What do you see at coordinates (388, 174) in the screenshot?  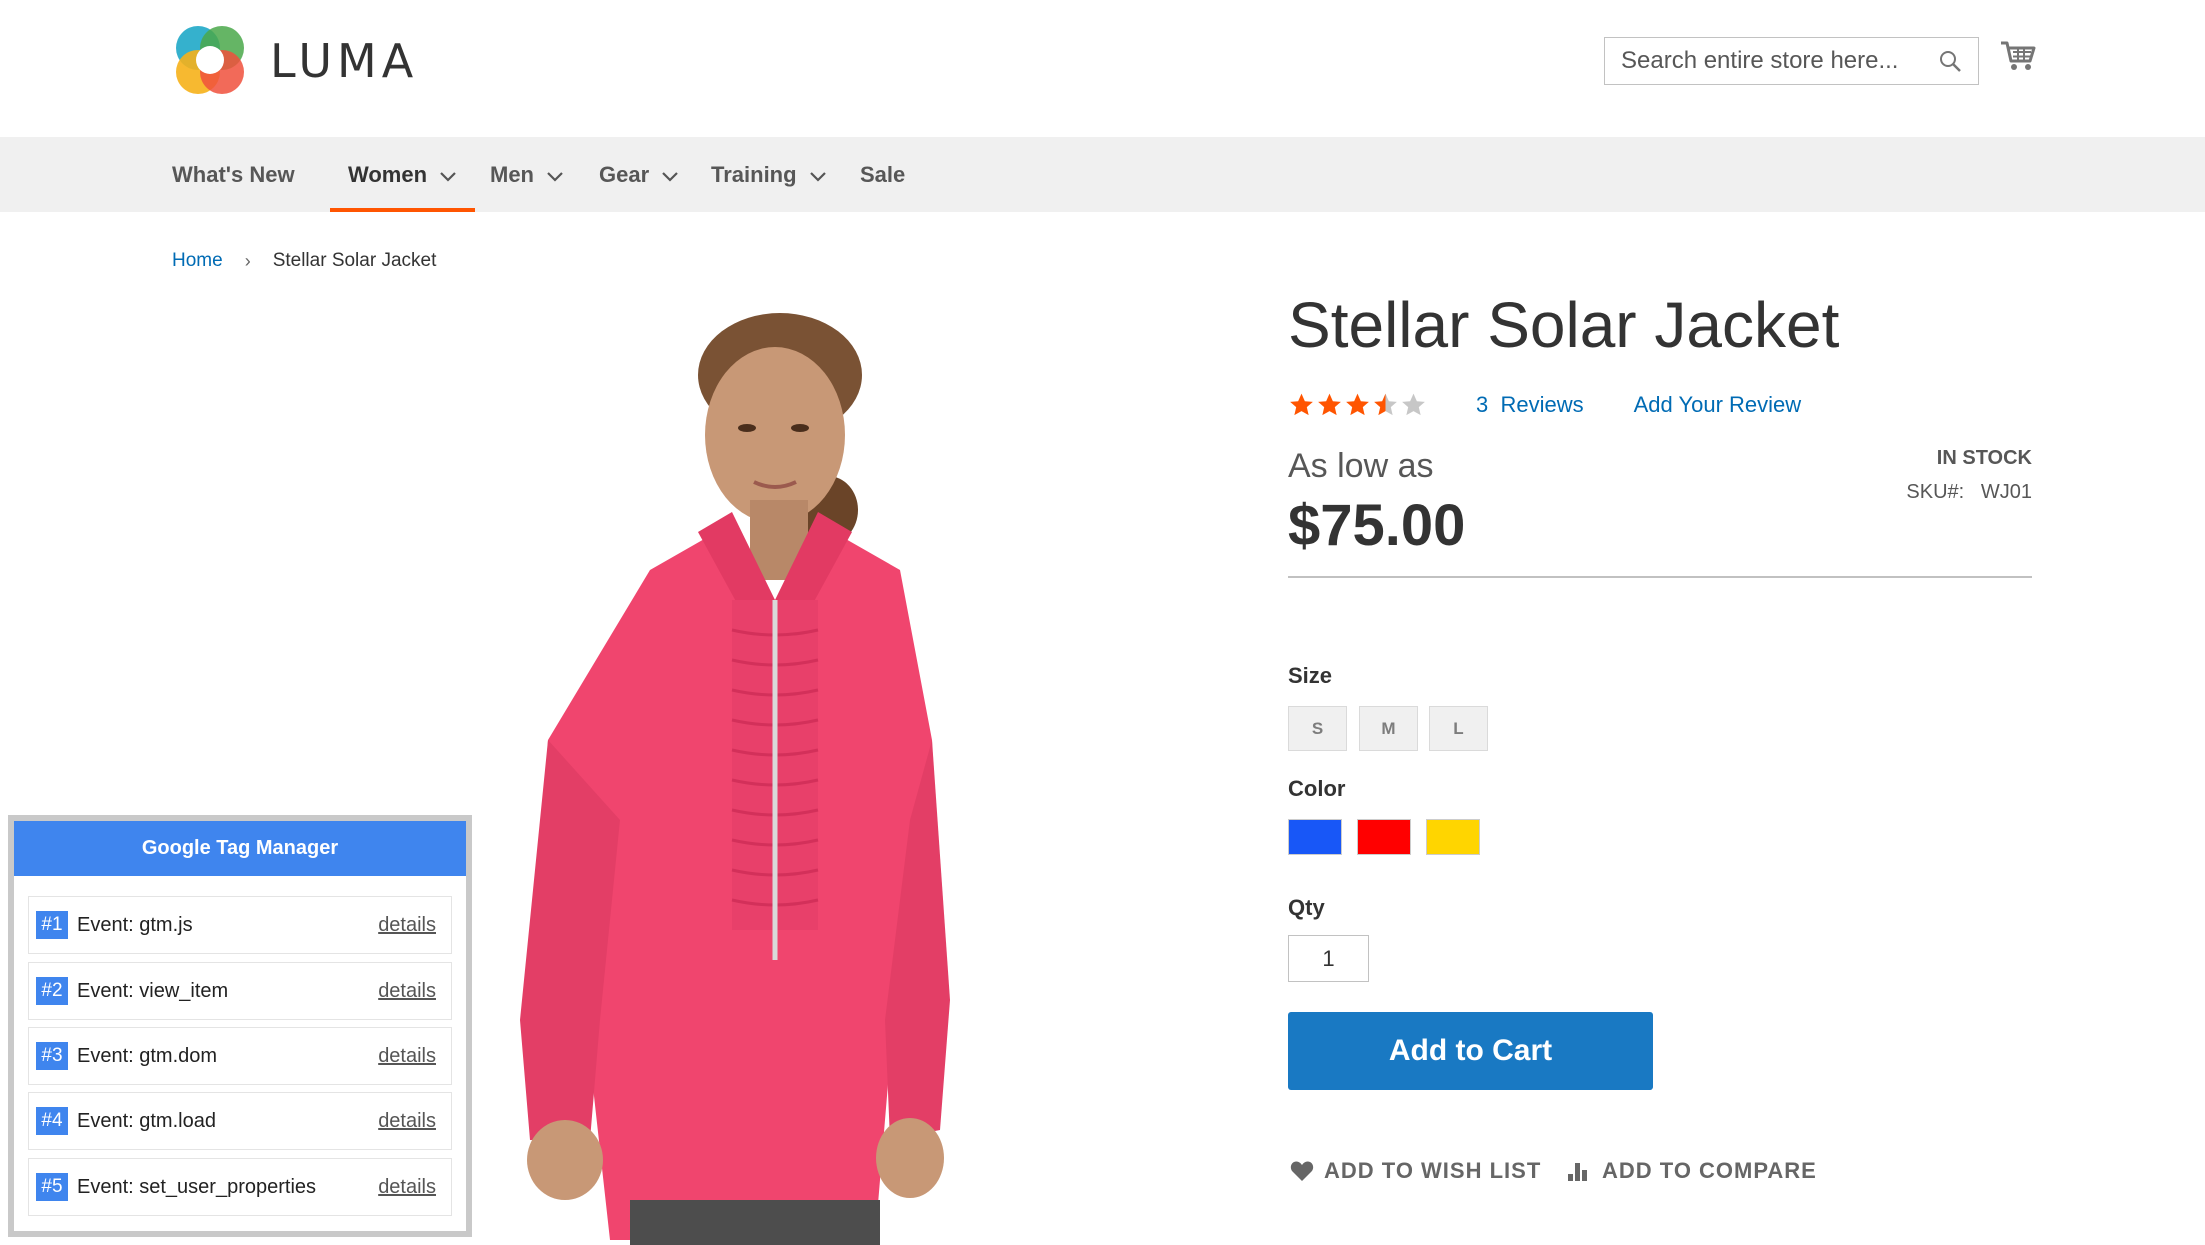 I see `nav-item-label: Women` at bounding box center [388, 174].